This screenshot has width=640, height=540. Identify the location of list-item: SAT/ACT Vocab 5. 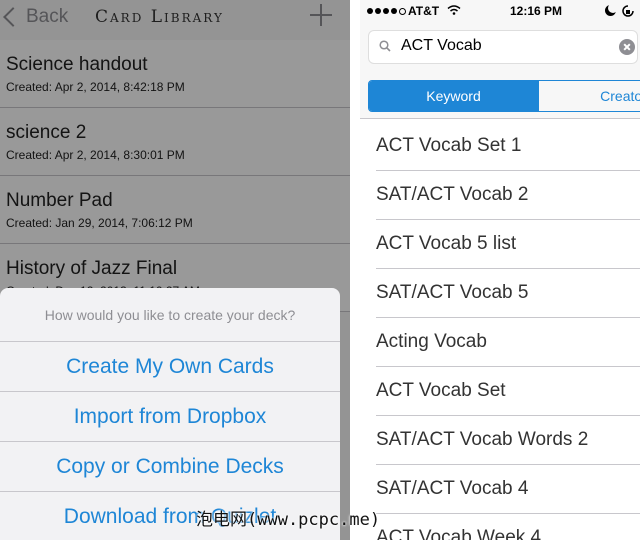
(500, 293).